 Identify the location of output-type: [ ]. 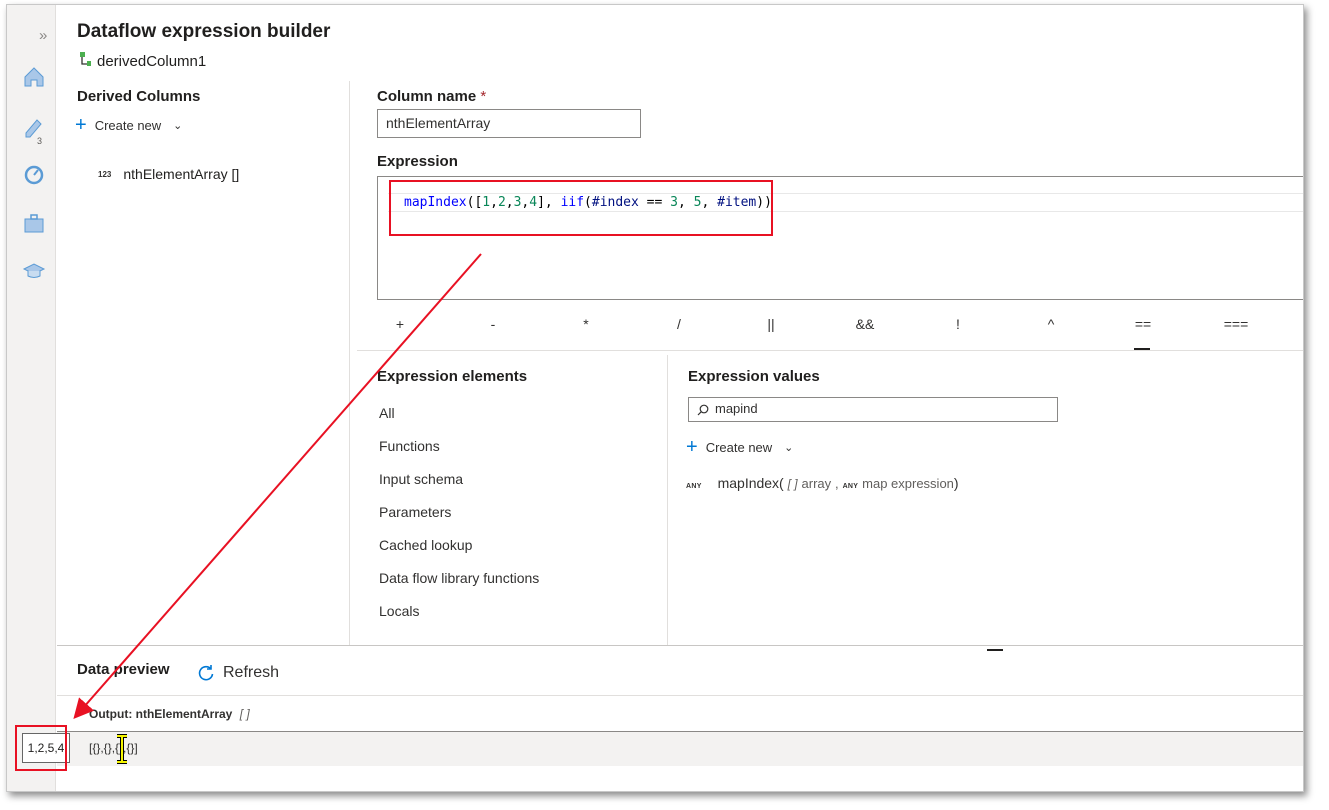
(244, 714).